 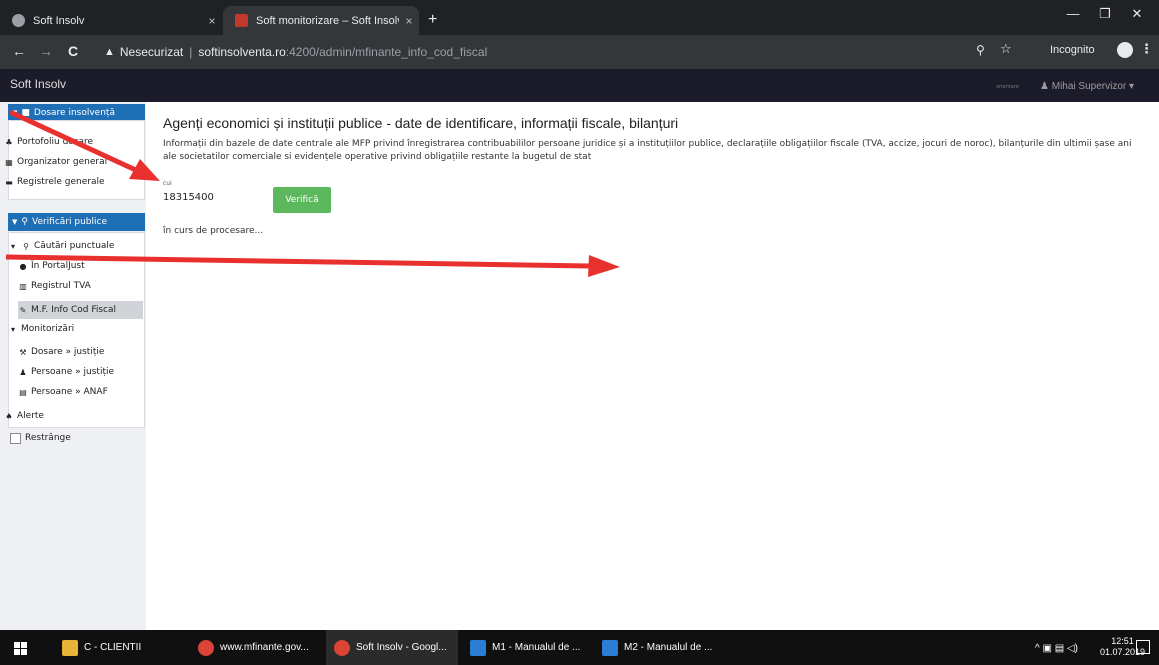 I want to click on annotation-arrow-to-result-area, so click(x=312, y=265).